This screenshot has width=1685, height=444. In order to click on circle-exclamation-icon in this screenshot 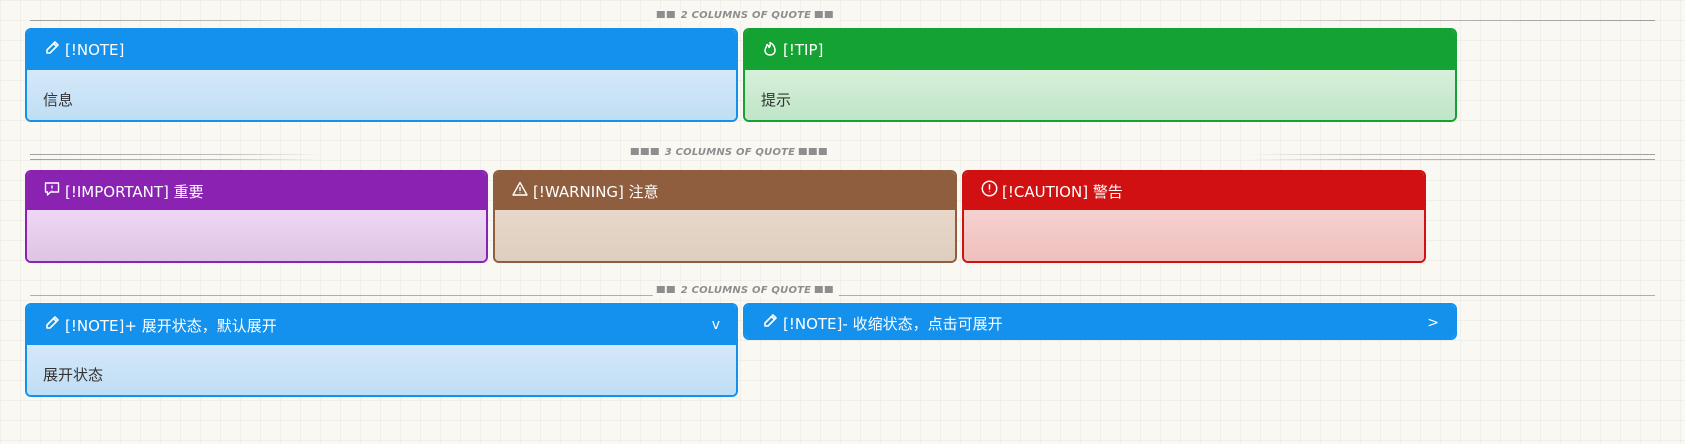, I will do `click(989, 189)`.